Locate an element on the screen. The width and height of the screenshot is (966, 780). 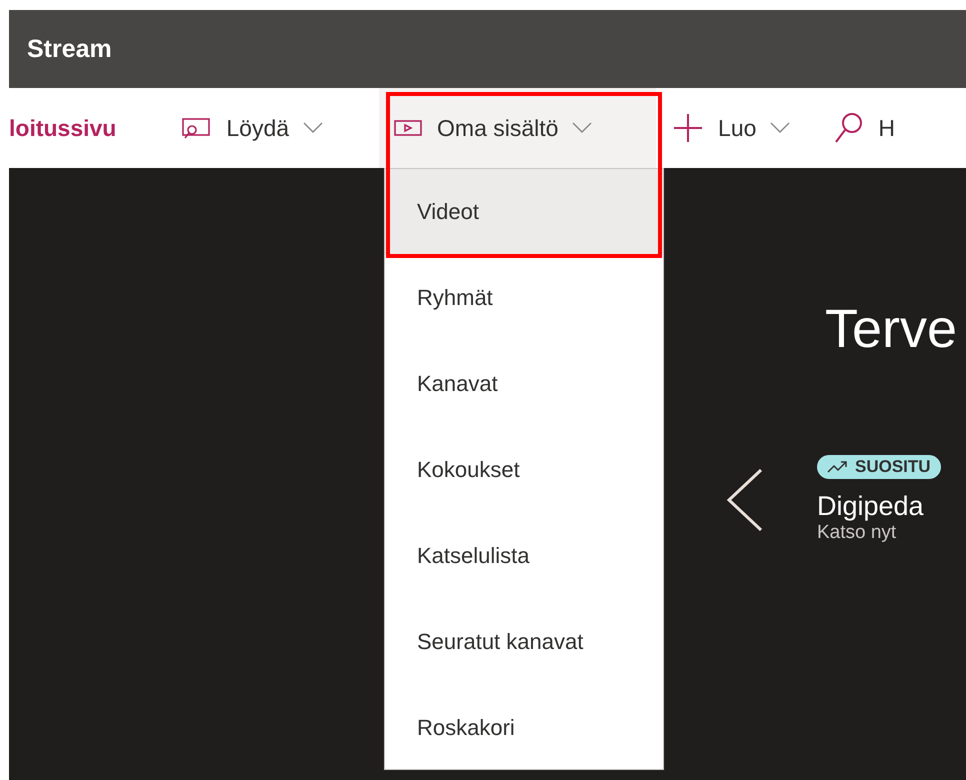
search-icon is located at coordinates (849, 128).